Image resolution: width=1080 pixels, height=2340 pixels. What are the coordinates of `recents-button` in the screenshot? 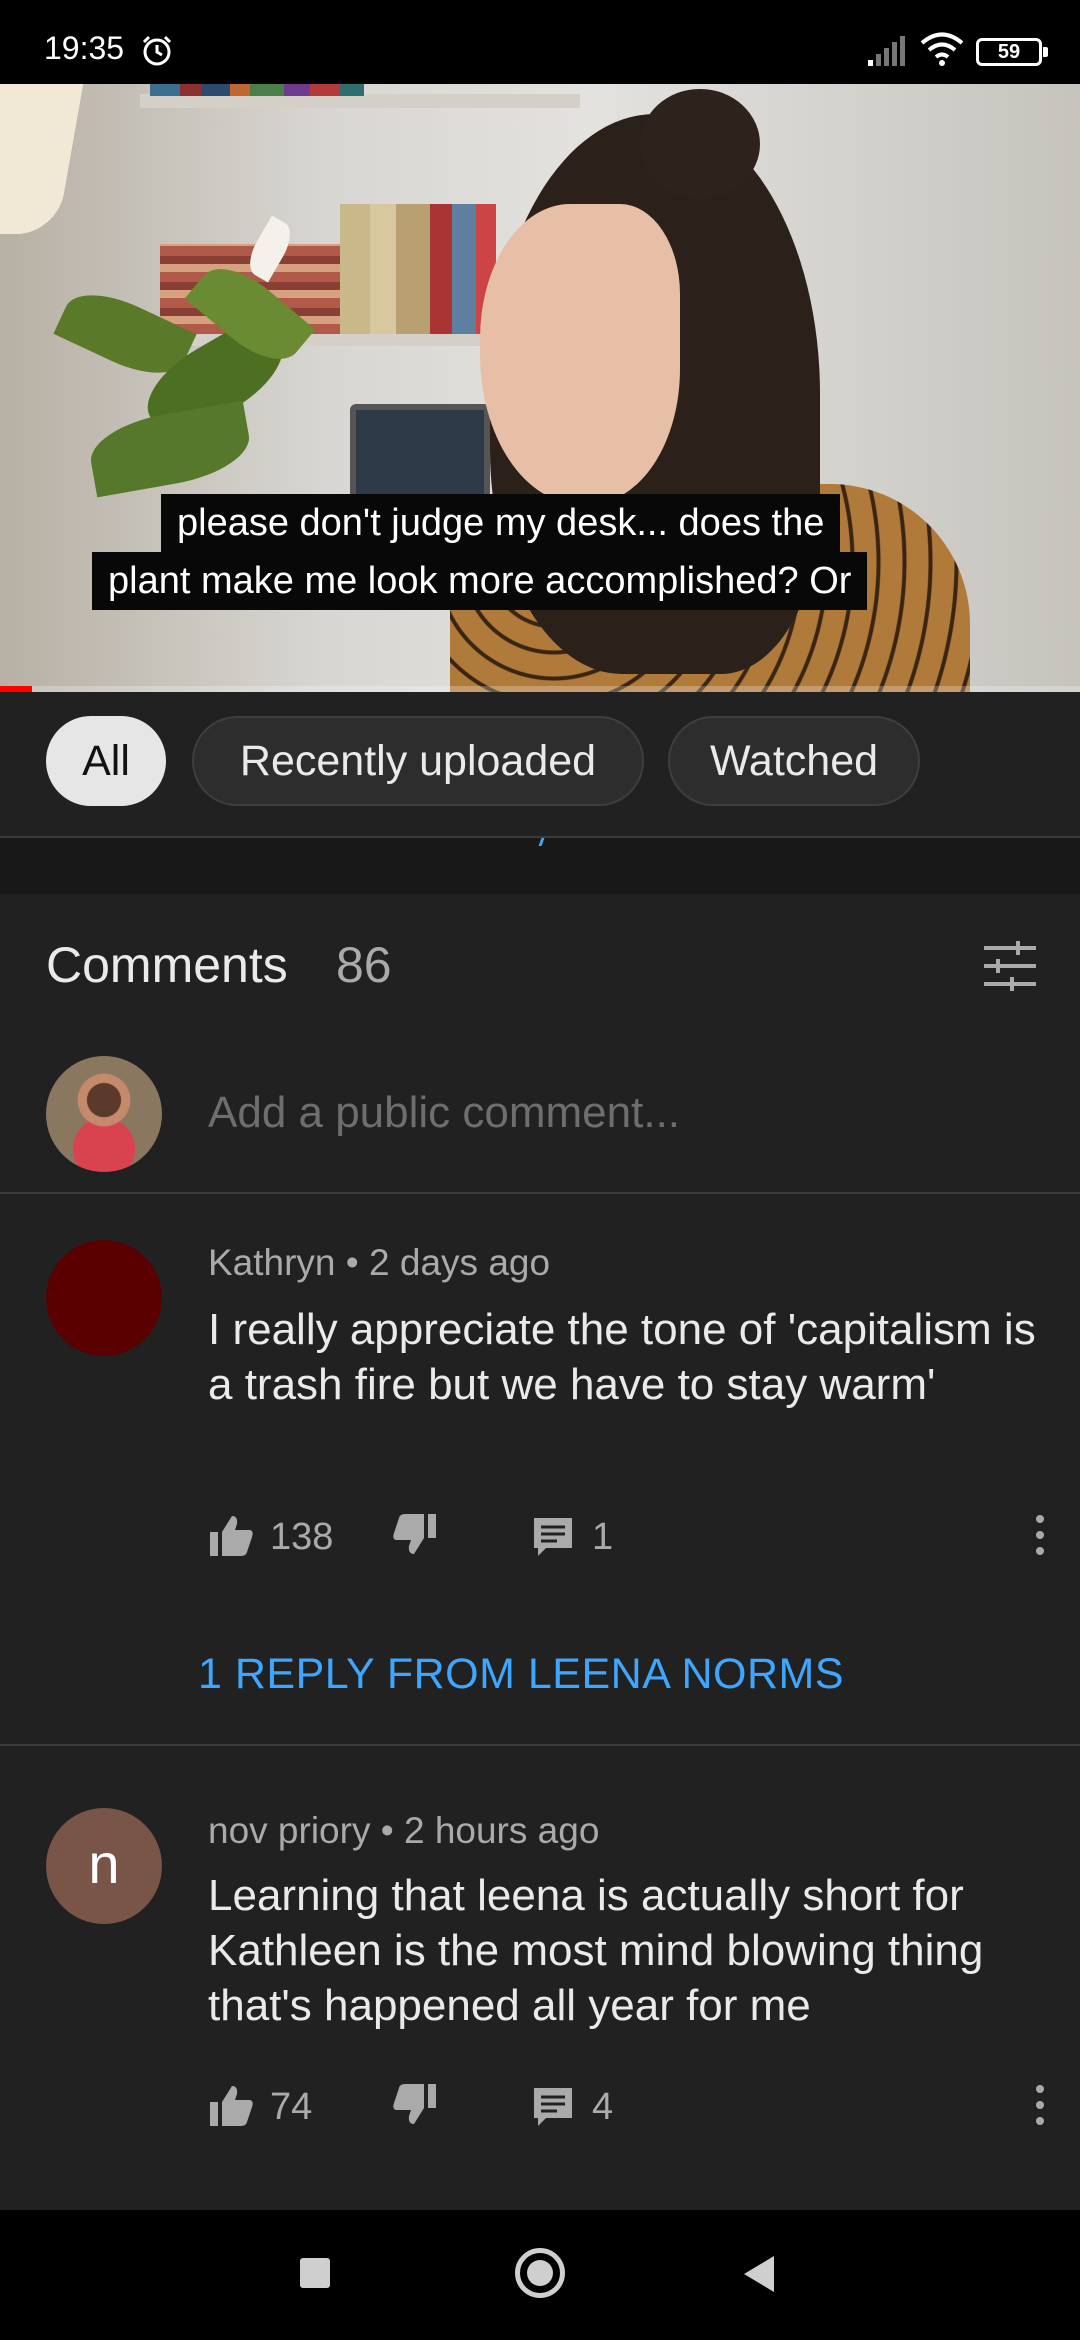 It's located at (315, 2273).